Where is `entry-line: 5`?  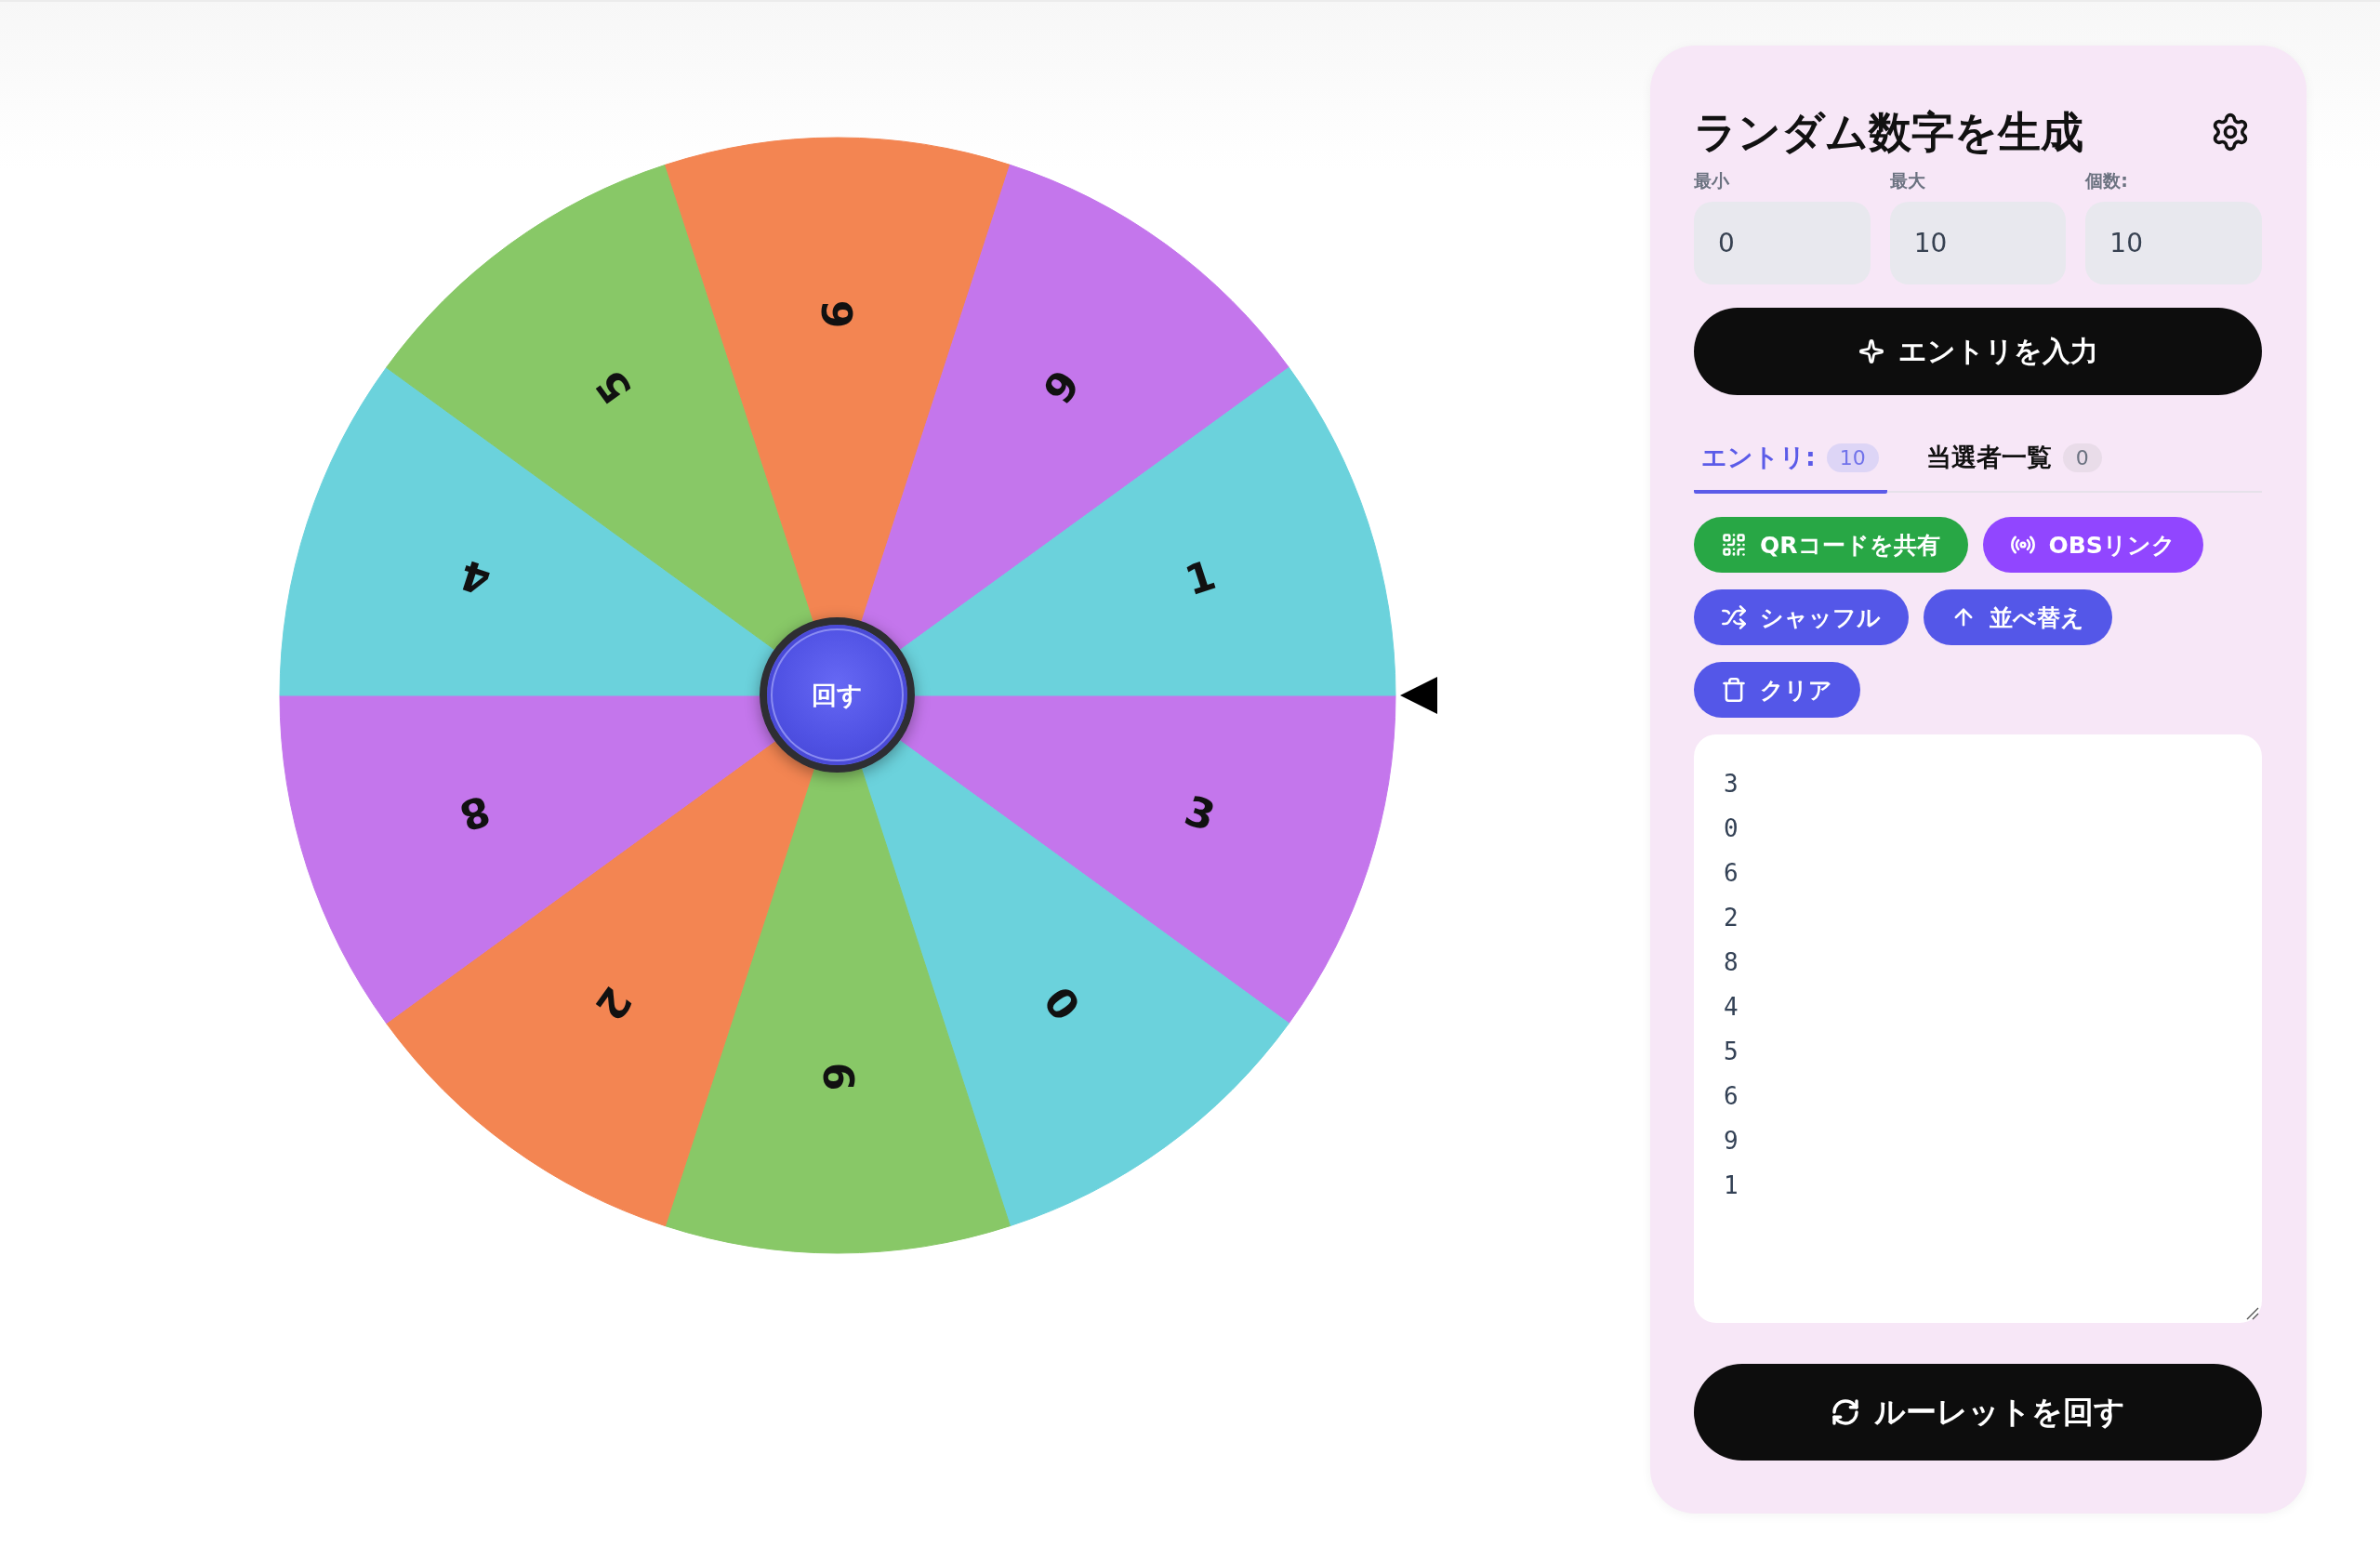 entry-line: 5 is located at coordinates (1731, 1052).